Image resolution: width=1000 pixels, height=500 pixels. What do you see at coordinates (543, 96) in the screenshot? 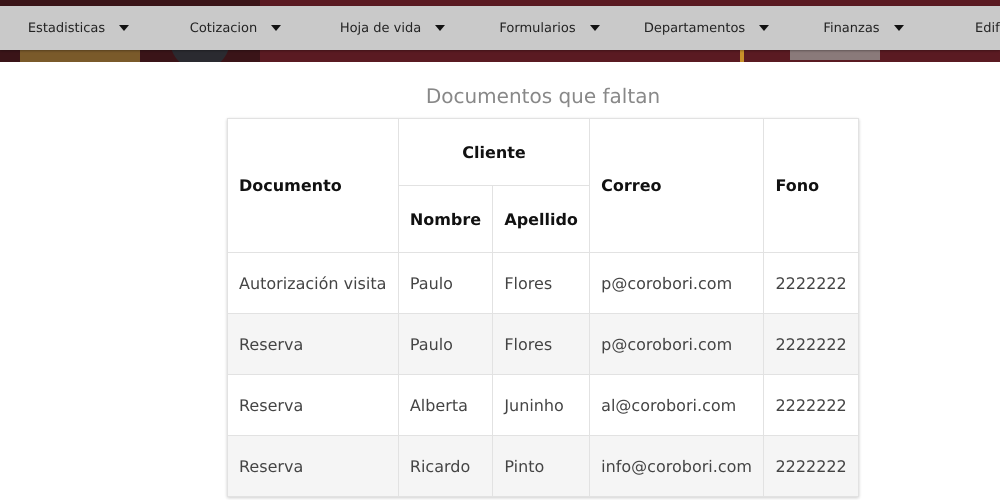
I see `page-title: Documentos que faltan` at bounding box center [543, 96].